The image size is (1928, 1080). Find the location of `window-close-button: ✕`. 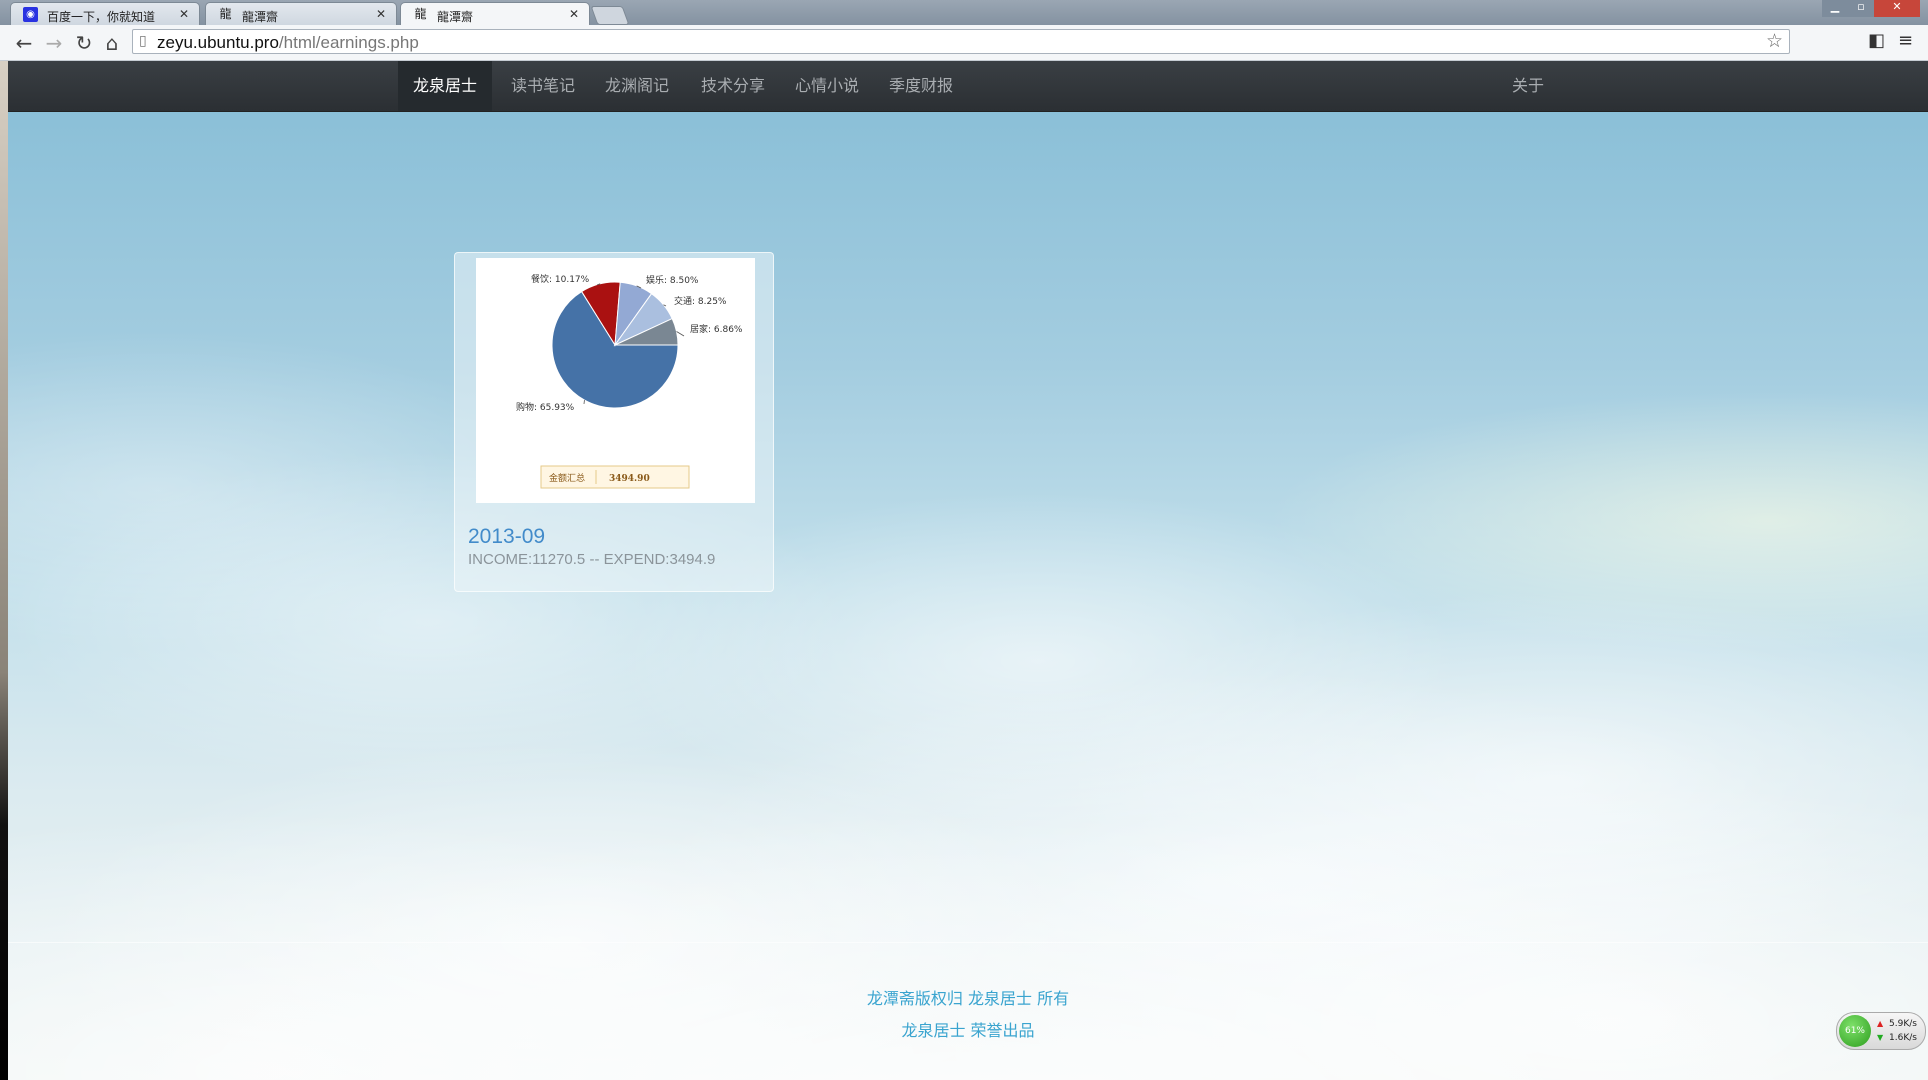

window-close-button: ✕ is located at coordinates (1897, 8).